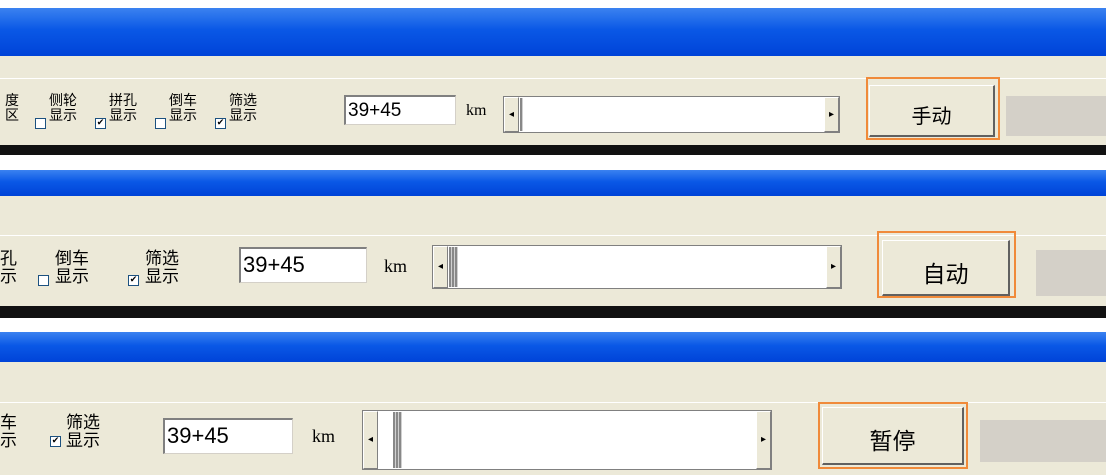 The height and width of the screenshot is (475, 1106). Describe the element at coordinates (40, 123) in the screenshot. I see `checkbox-side-wheel` at that location.